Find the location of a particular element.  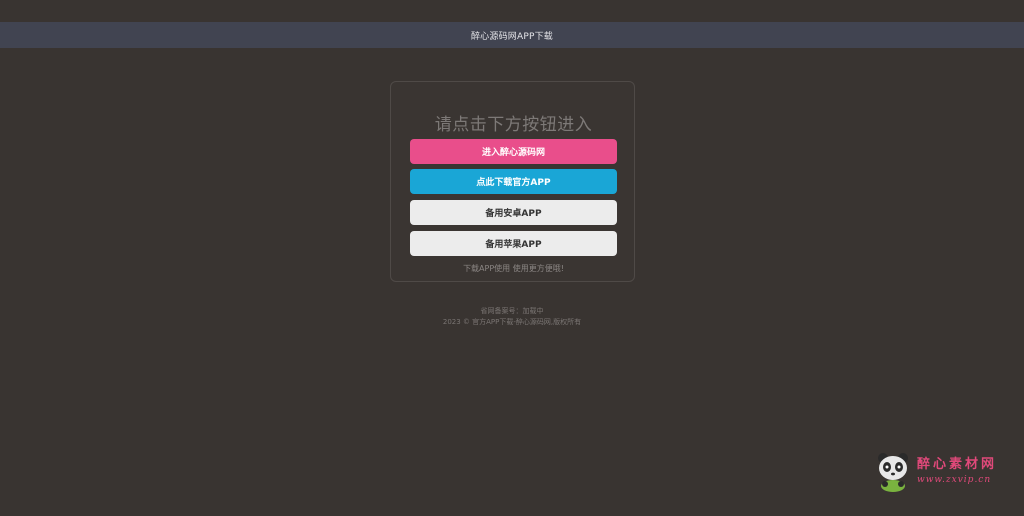

card-note: 下载APP使用 使用更方便哦! is located at coordinates (513, 268).